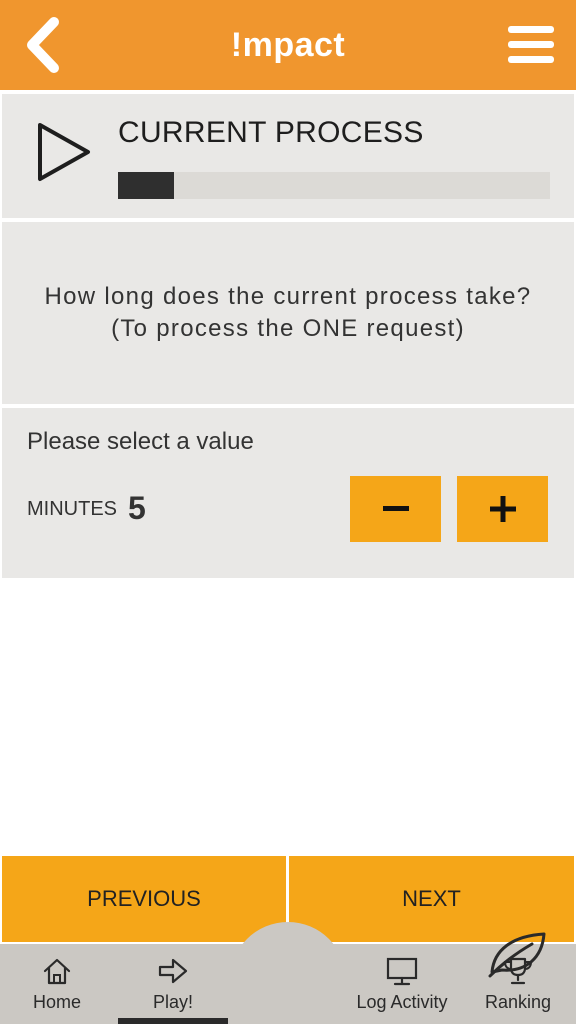 This screenshot has height=1024, width=576. What do you see at coordinates (173, 1002) in the screenshot?
I see `tab-play-label: Play!` at bounding box center [173, 1002].